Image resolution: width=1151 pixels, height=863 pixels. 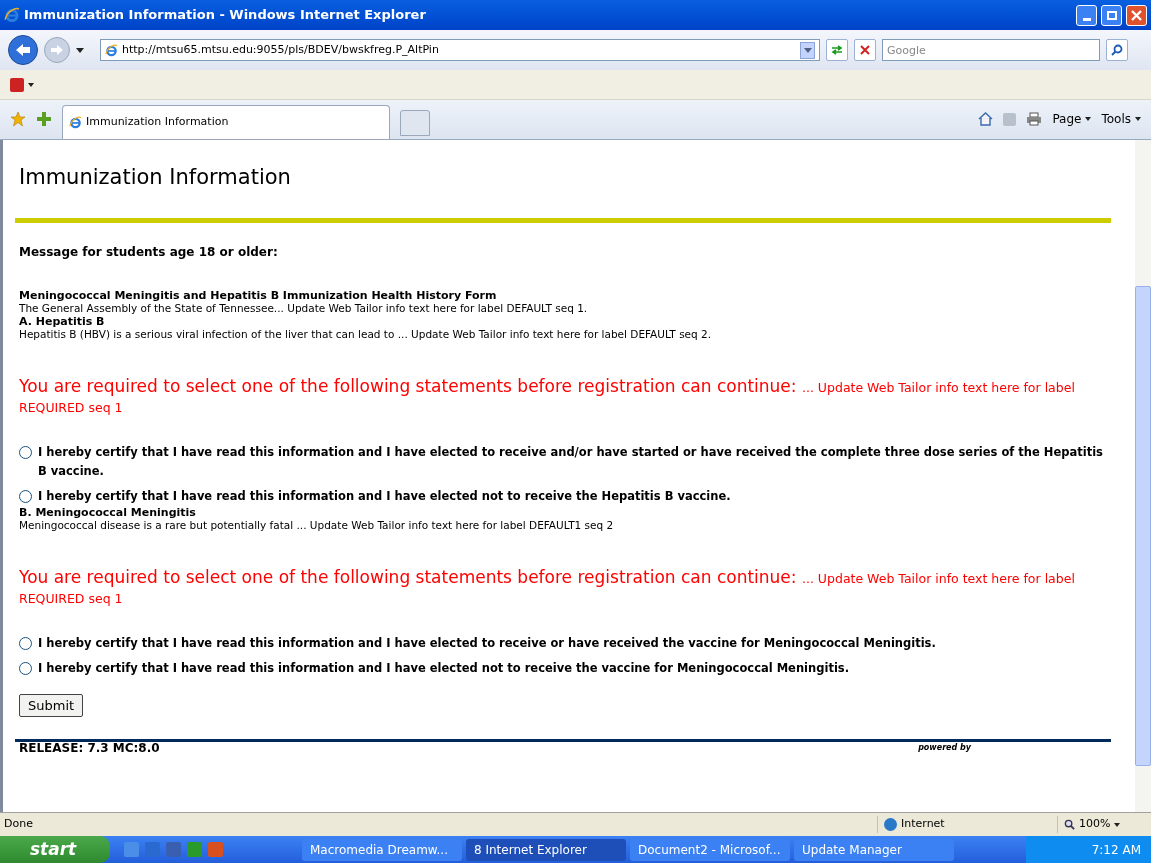 What do you see at coordinates (317, 525) in the screenshot?
I see `info-text: Meningococcal disease is a rare but potentially fatal ... Update Web Tailor info text here for label DEFAULT1 seq 2` at bounding box center [317, 525].